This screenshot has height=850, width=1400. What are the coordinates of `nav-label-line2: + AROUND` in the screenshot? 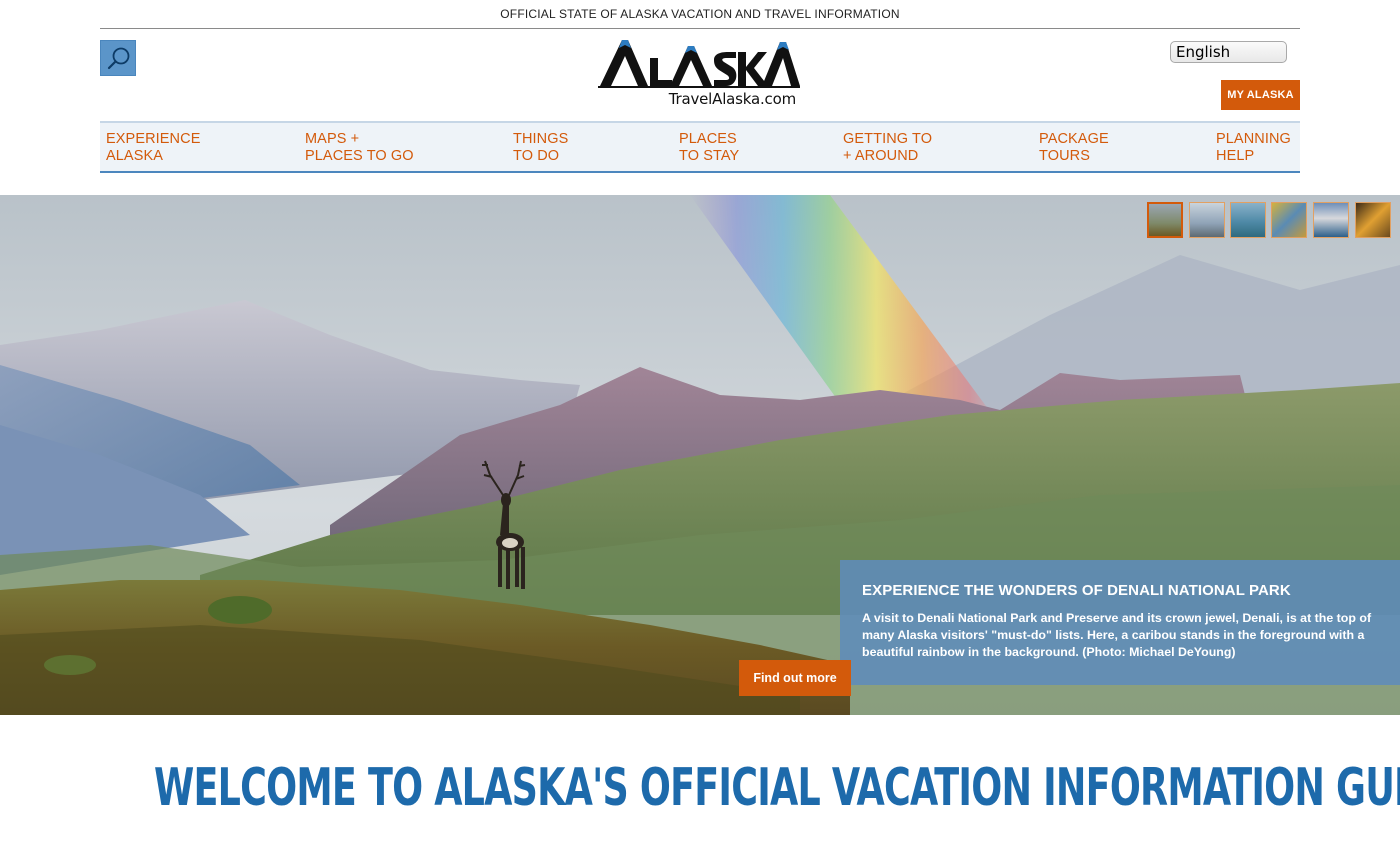 It's located at (881, 156).